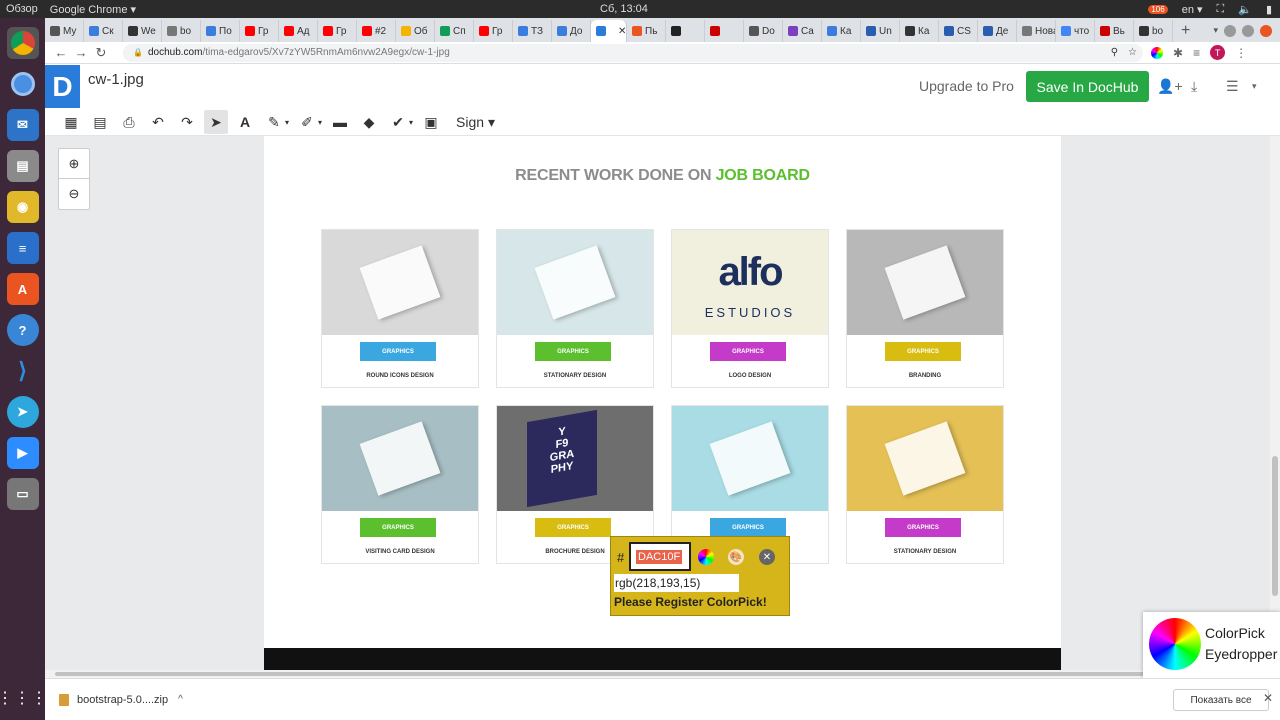 The width and height of the screenshot is (1280, 720). What do you see at coordinates (113, 699) in the screenshot?
I see `download-item: bootstrap-5.0....zip` at bounding box center [113, 699].